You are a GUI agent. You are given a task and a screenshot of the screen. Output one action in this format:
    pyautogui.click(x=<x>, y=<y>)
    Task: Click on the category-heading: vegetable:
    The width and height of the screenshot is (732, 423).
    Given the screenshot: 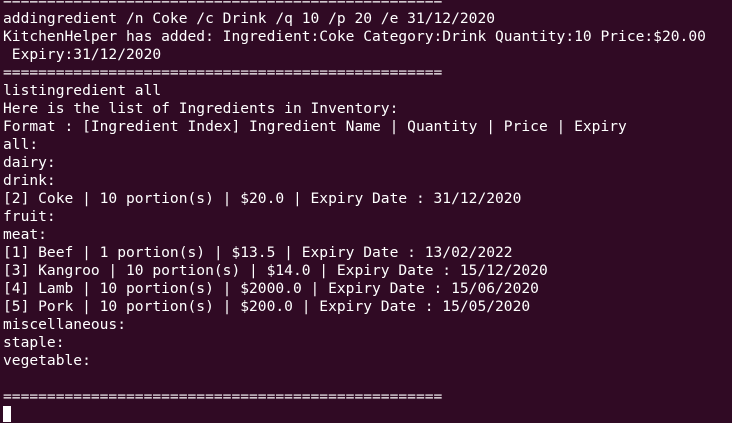 What is the action you would take?
    pyautogui.click(x=47, y=360)
    